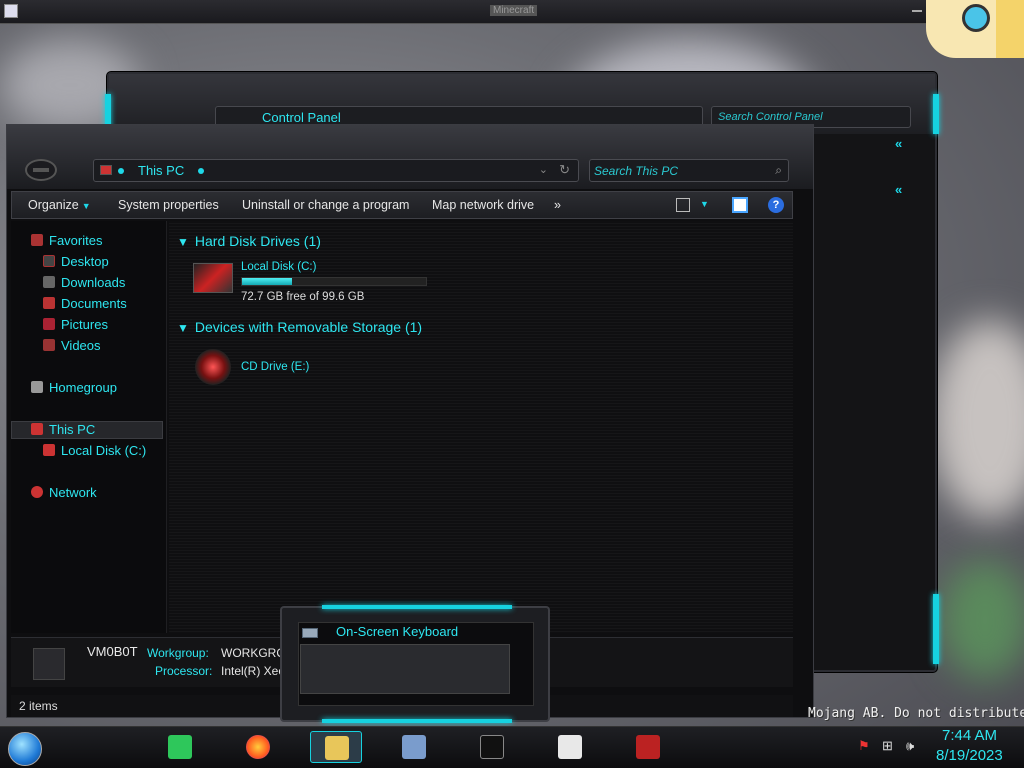 This screenshot has width=1024, height=768. I want to click on search-input, so click(679, 171).